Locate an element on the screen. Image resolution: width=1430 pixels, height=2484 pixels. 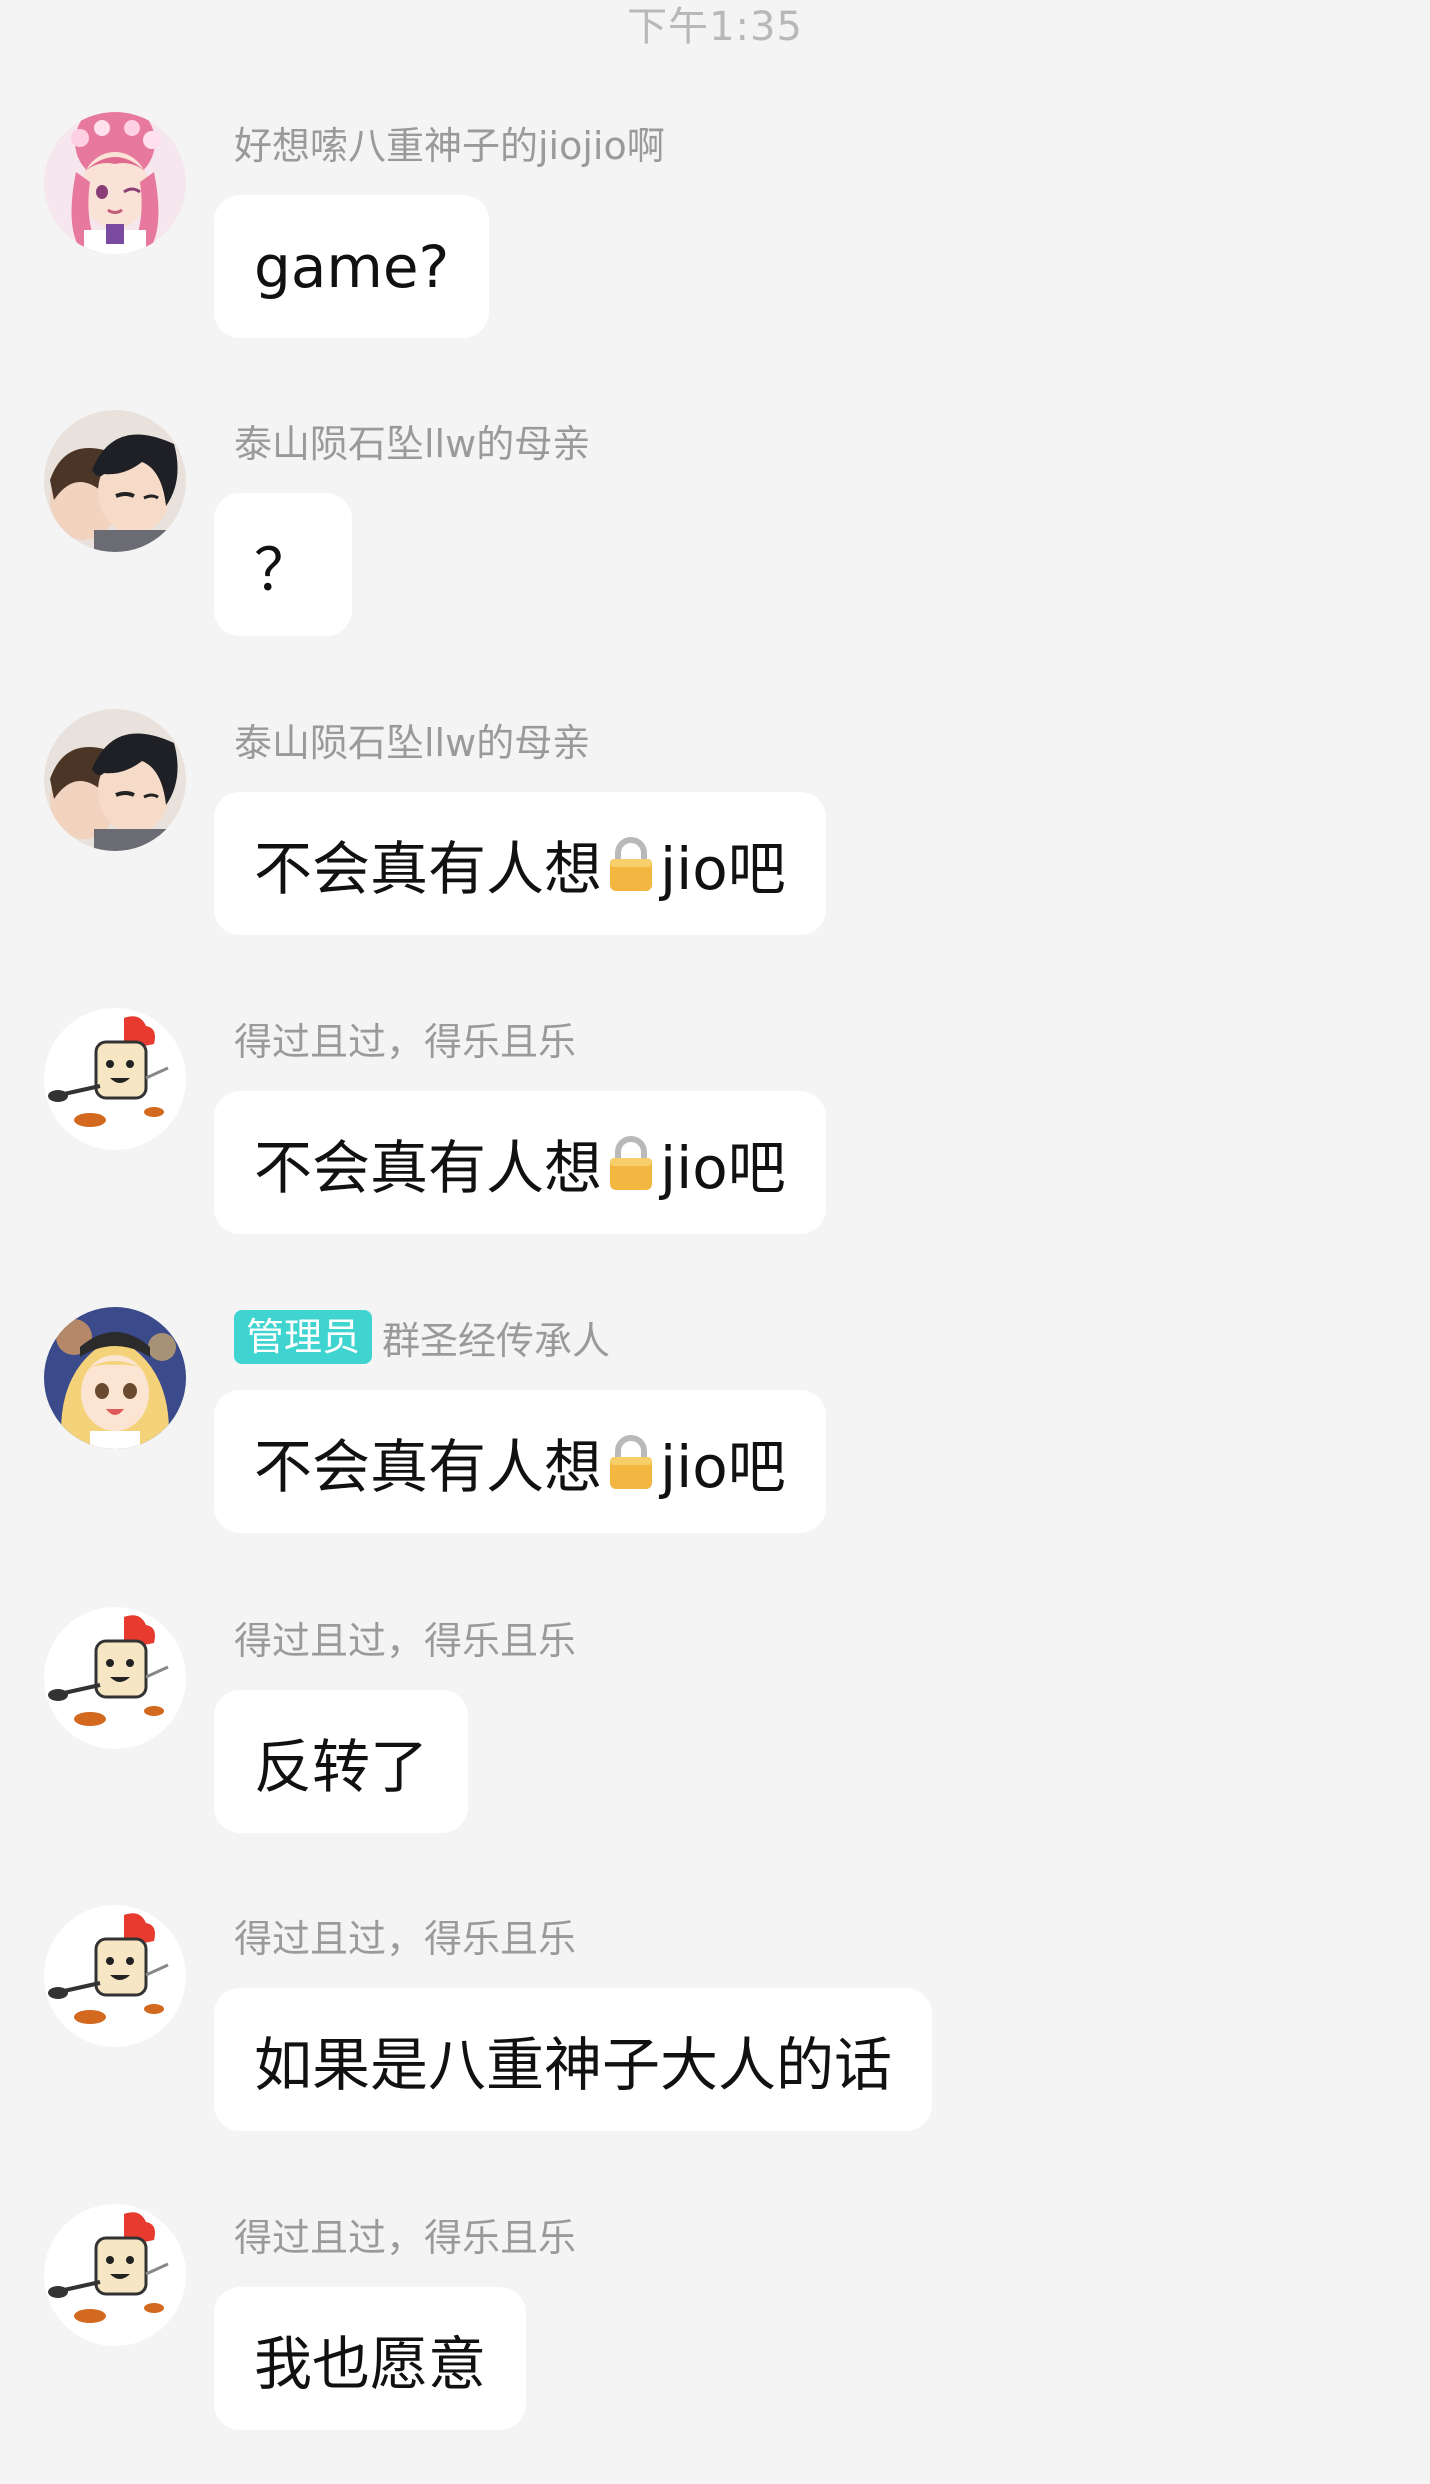
message-row: 得过且过，得乐且乐 如果是八重神子大人的话 is located at coordinates (715, 2045).